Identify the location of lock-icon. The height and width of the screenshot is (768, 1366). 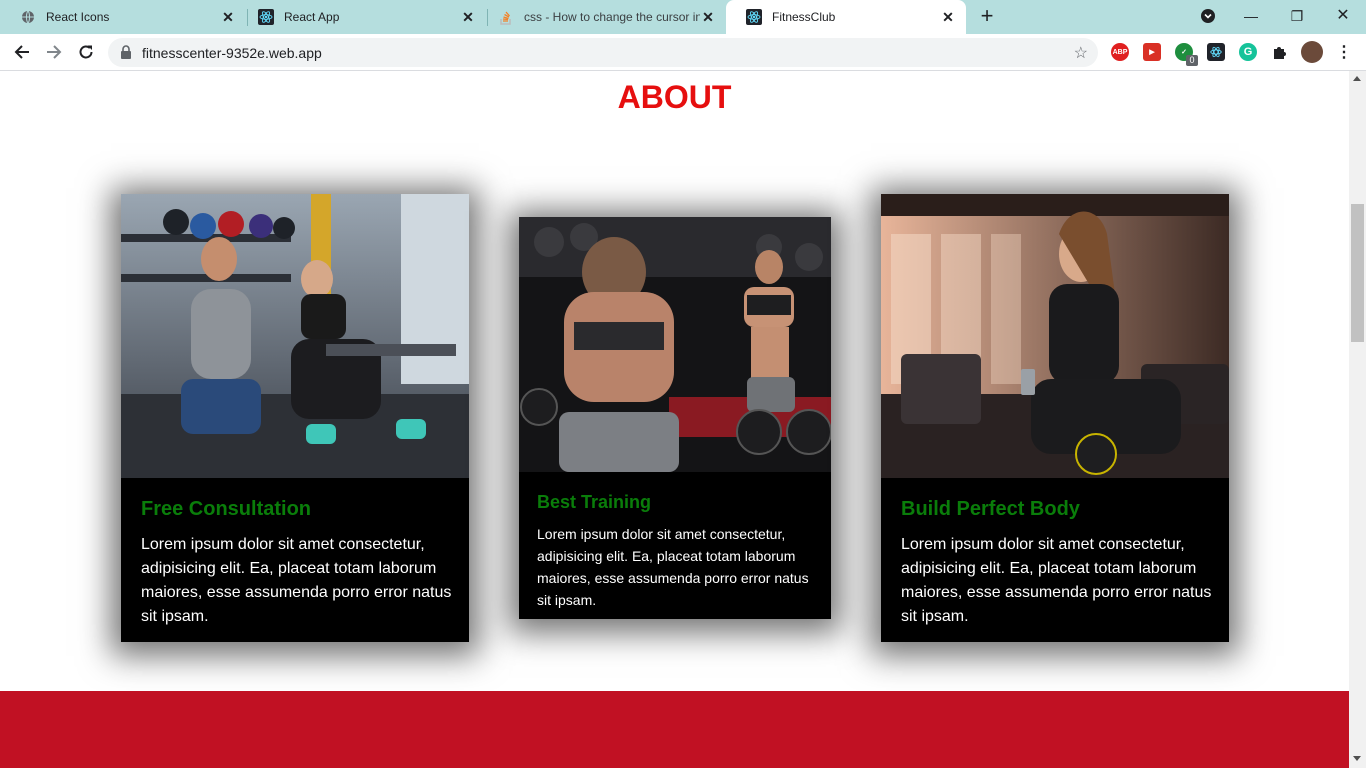
(126, 54).